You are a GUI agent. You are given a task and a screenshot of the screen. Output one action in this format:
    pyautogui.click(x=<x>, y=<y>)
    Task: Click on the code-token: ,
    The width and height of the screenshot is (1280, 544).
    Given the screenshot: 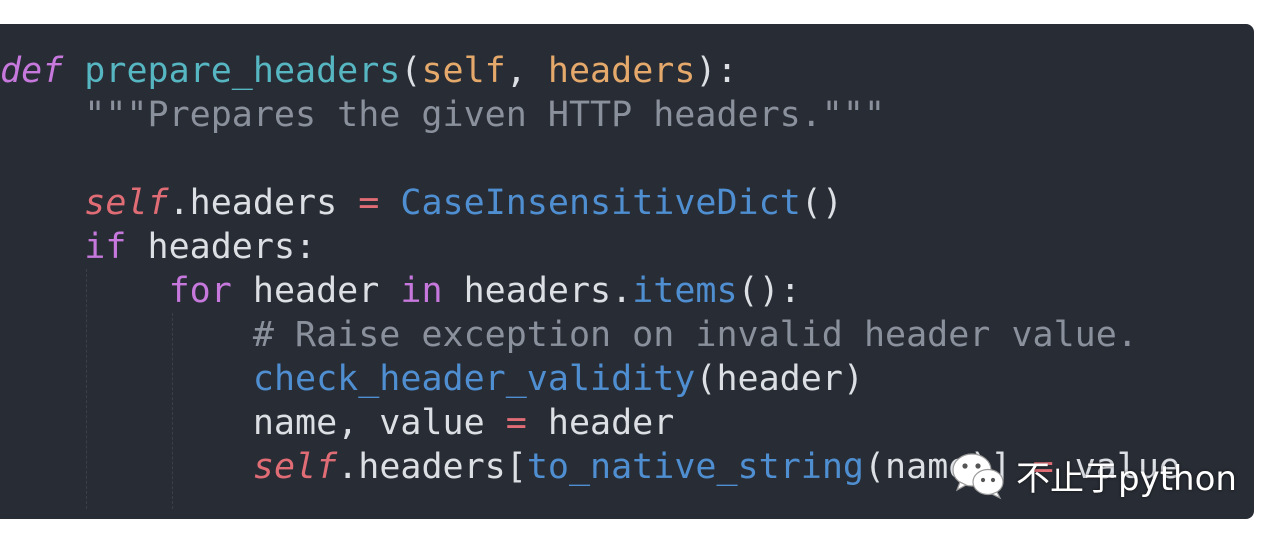 What is the action you would take?
    pyautogui.click(x=526, y=71)
    